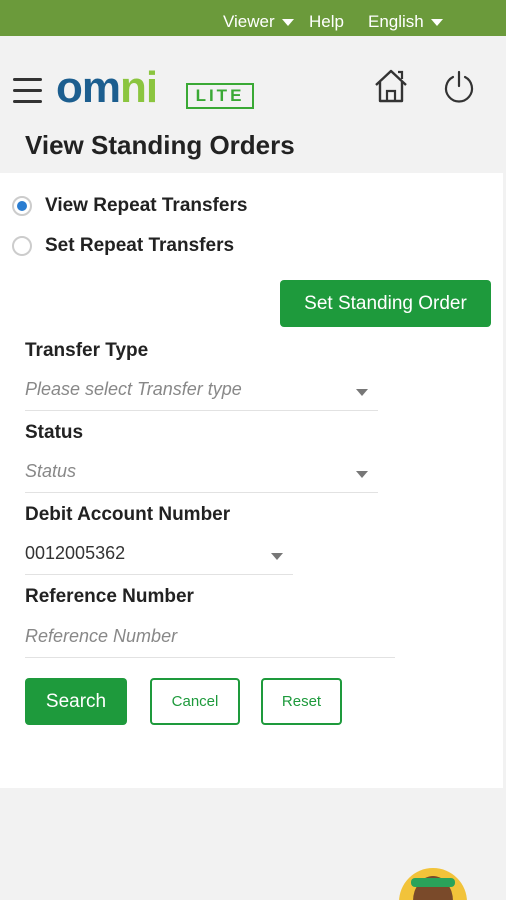 The image size is (506, 900). Describe the element at coordinates (210, 638) in the screenshot. I see `reference-number-input: Reference Number` at that location.